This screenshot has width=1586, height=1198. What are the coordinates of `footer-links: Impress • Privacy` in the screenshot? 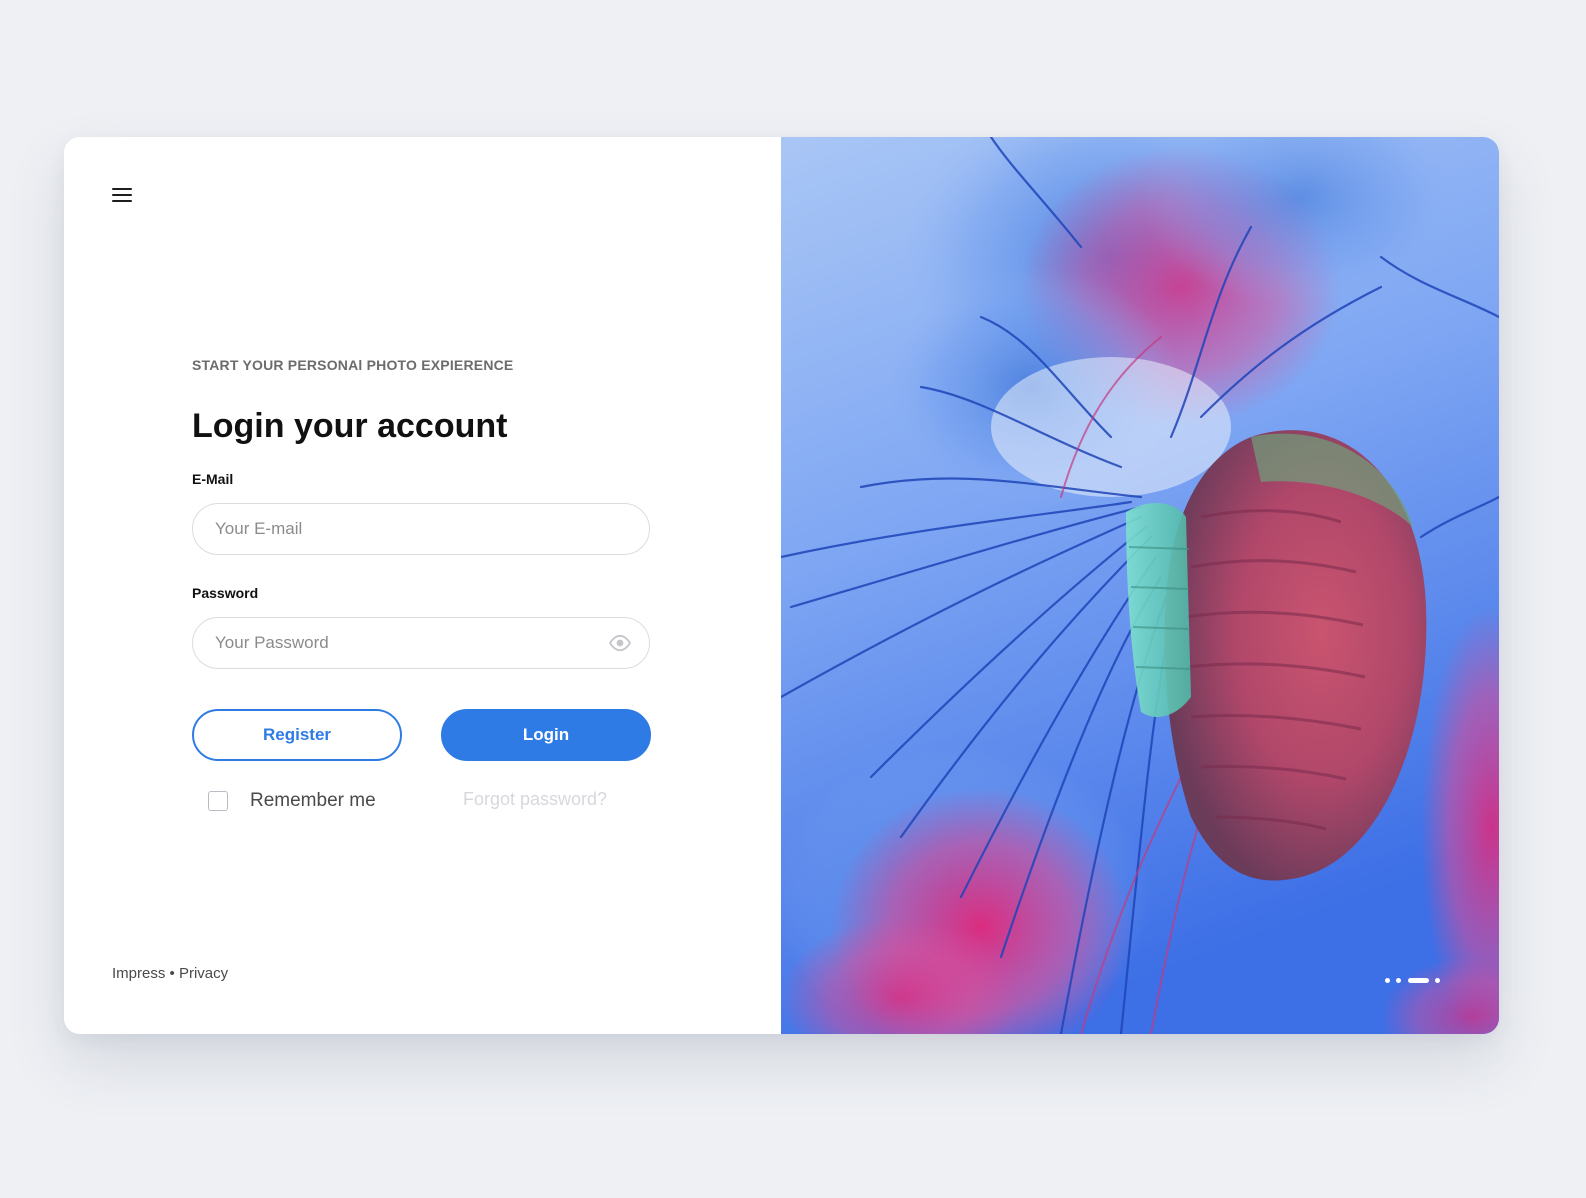 It's located at (170, 973).